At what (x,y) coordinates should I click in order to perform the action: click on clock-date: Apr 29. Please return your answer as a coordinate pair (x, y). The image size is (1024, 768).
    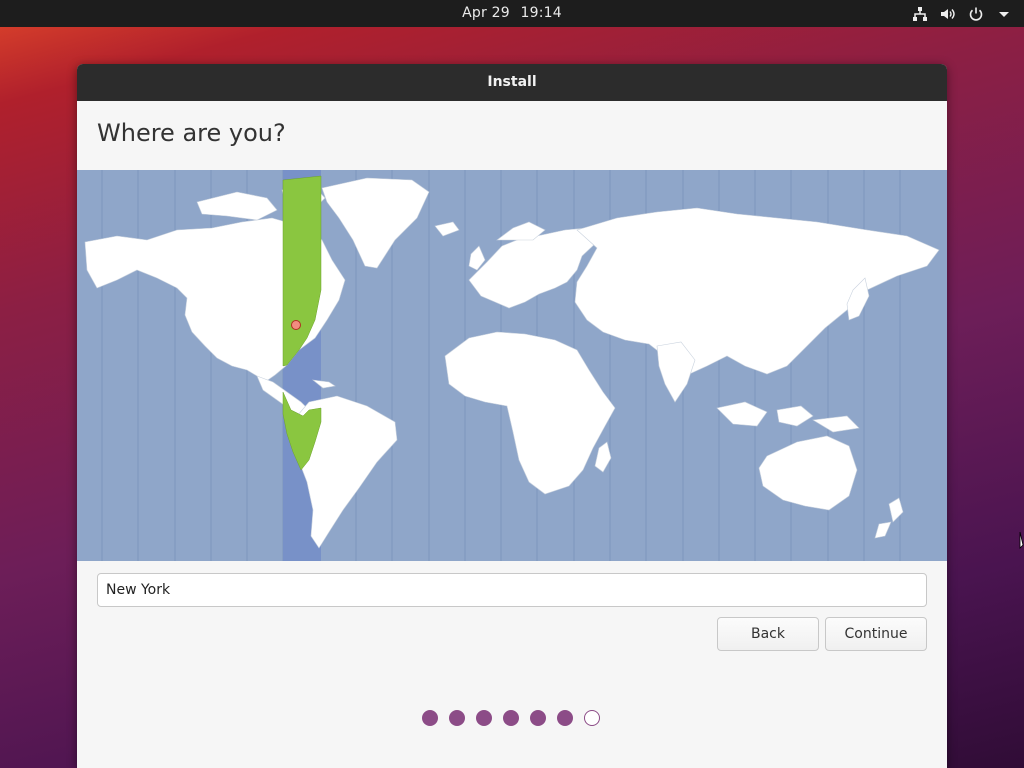
    Looking at the image, I should click on (486, 13).